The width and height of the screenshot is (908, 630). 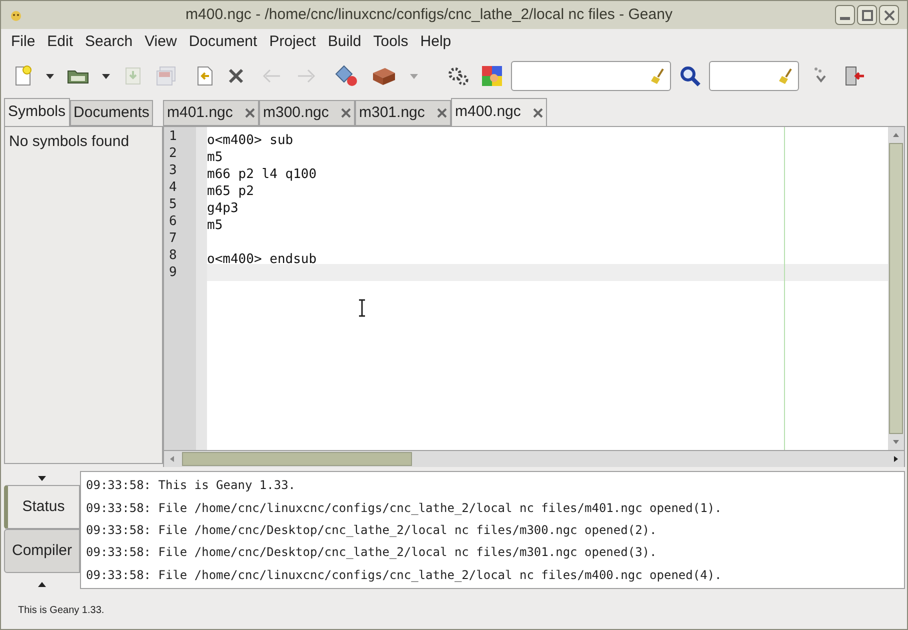 What do you see at coordinates (690, 76) in the screenshot?
I see `search-icon` at bounding box center [690, 76].